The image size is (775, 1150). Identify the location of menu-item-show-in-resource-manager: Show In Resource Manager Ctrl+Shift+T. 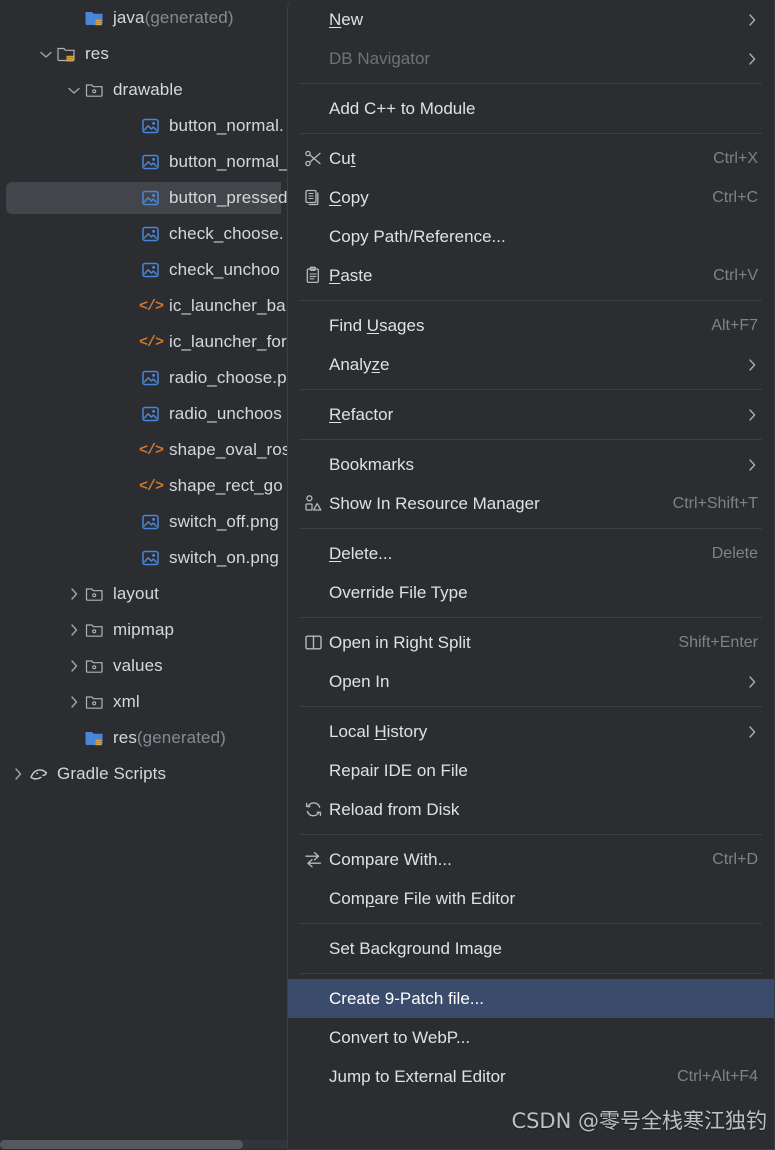
(531, 503).